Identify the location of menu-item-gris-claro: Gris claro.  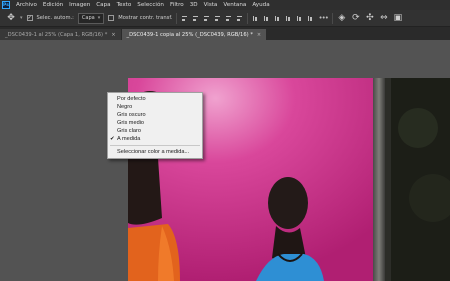
(155, 131).